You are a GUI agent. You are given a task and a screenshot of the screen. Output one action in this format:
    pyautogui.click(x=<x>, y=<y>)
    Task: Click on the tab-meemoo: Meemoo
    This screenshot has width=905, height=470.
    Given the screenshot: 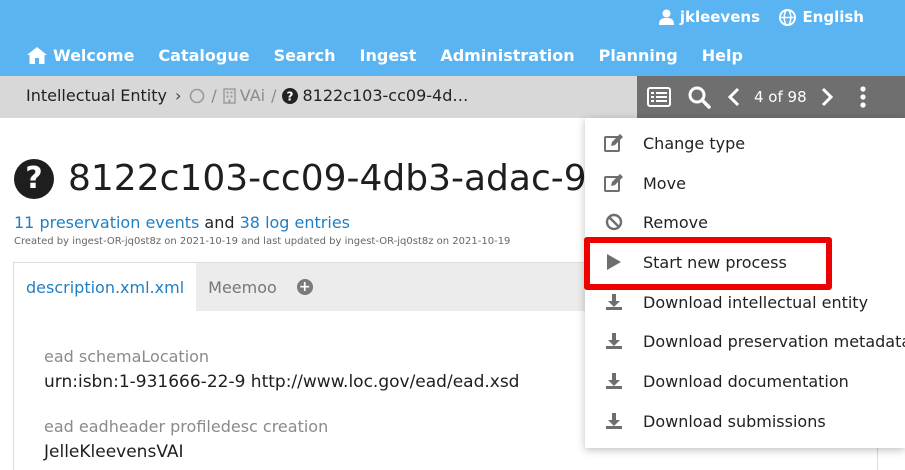 What is the action you would take?
    pyautogui.click(x=242, y=287)
    